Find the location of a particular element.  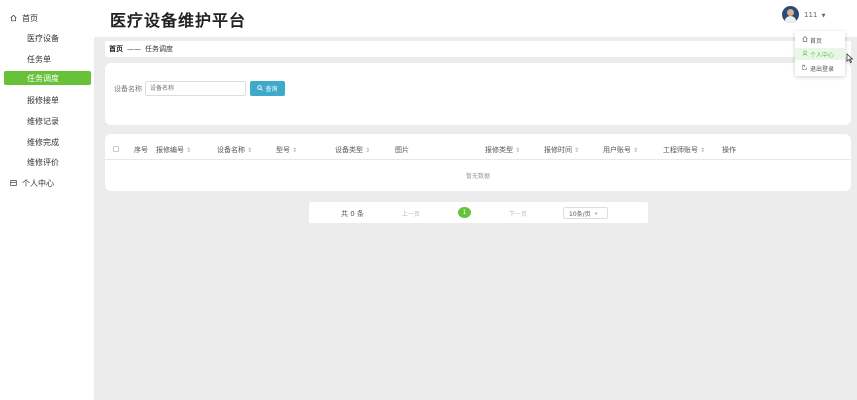

search-label: 设备名称 is located at coordinates (128, 89).